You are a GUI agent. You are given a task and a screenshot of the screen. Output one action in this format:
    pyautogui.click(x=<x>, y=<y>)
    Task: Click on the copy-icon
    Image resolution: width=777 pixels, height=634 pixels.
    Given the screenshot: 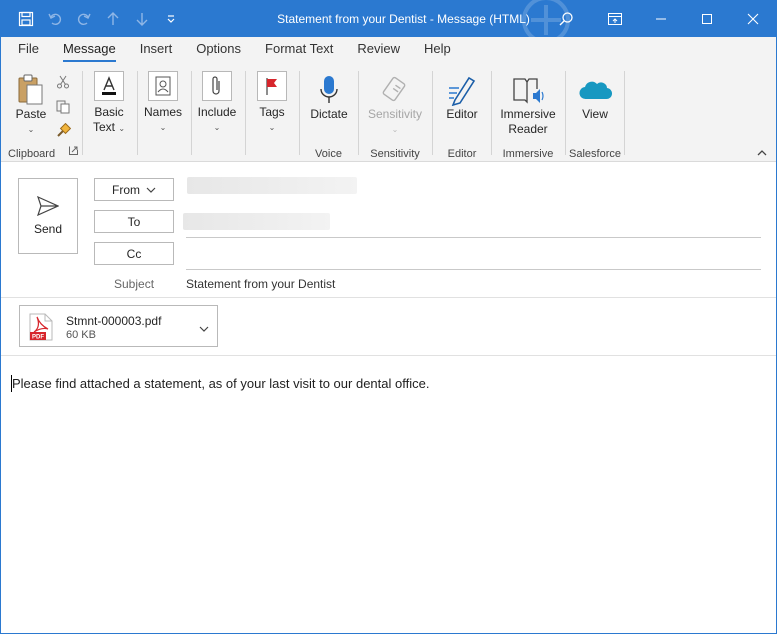 What is the action you would take?
    pyautogui.click(x=63, y=109)
    